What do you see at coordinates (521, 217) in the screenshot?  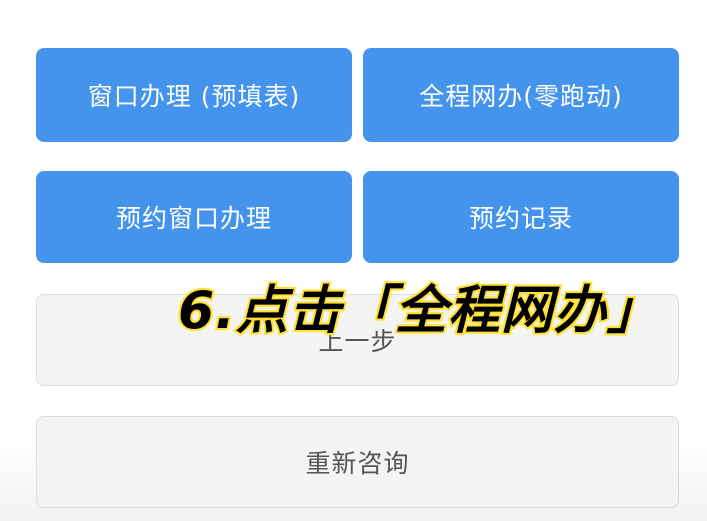 I see `booking-record-button: 预约记录` at bounding box center [521, 217].